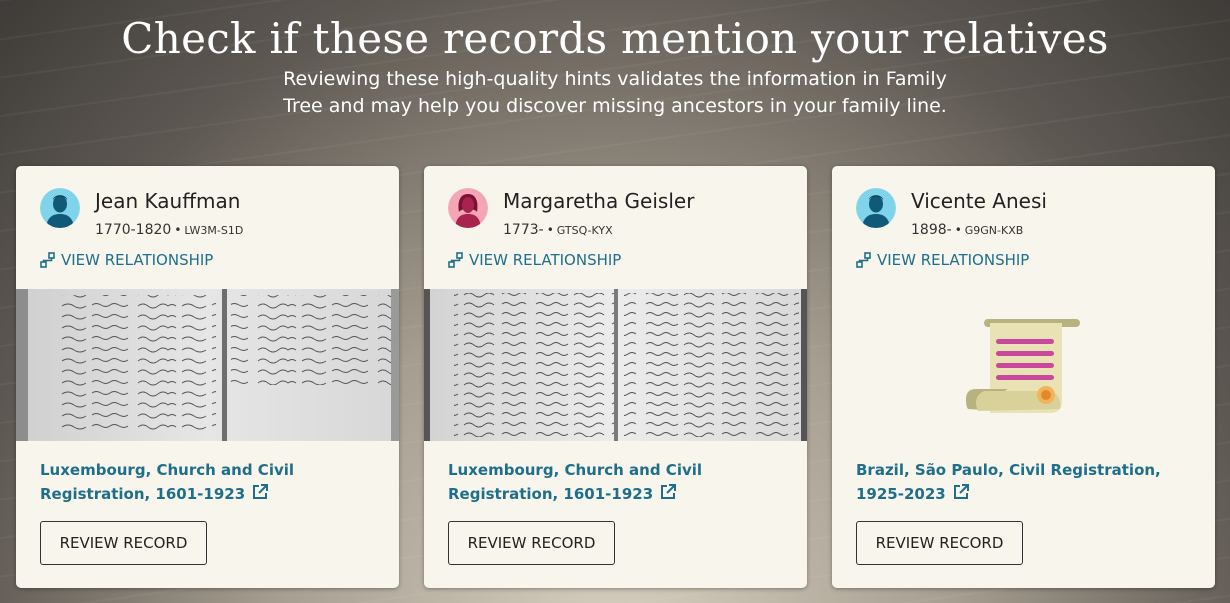 This screenshot has width=1230, height=603. Describe the element at coordinates (468, 208) in the screenshot. I see `female-avatar-icon` at that location.